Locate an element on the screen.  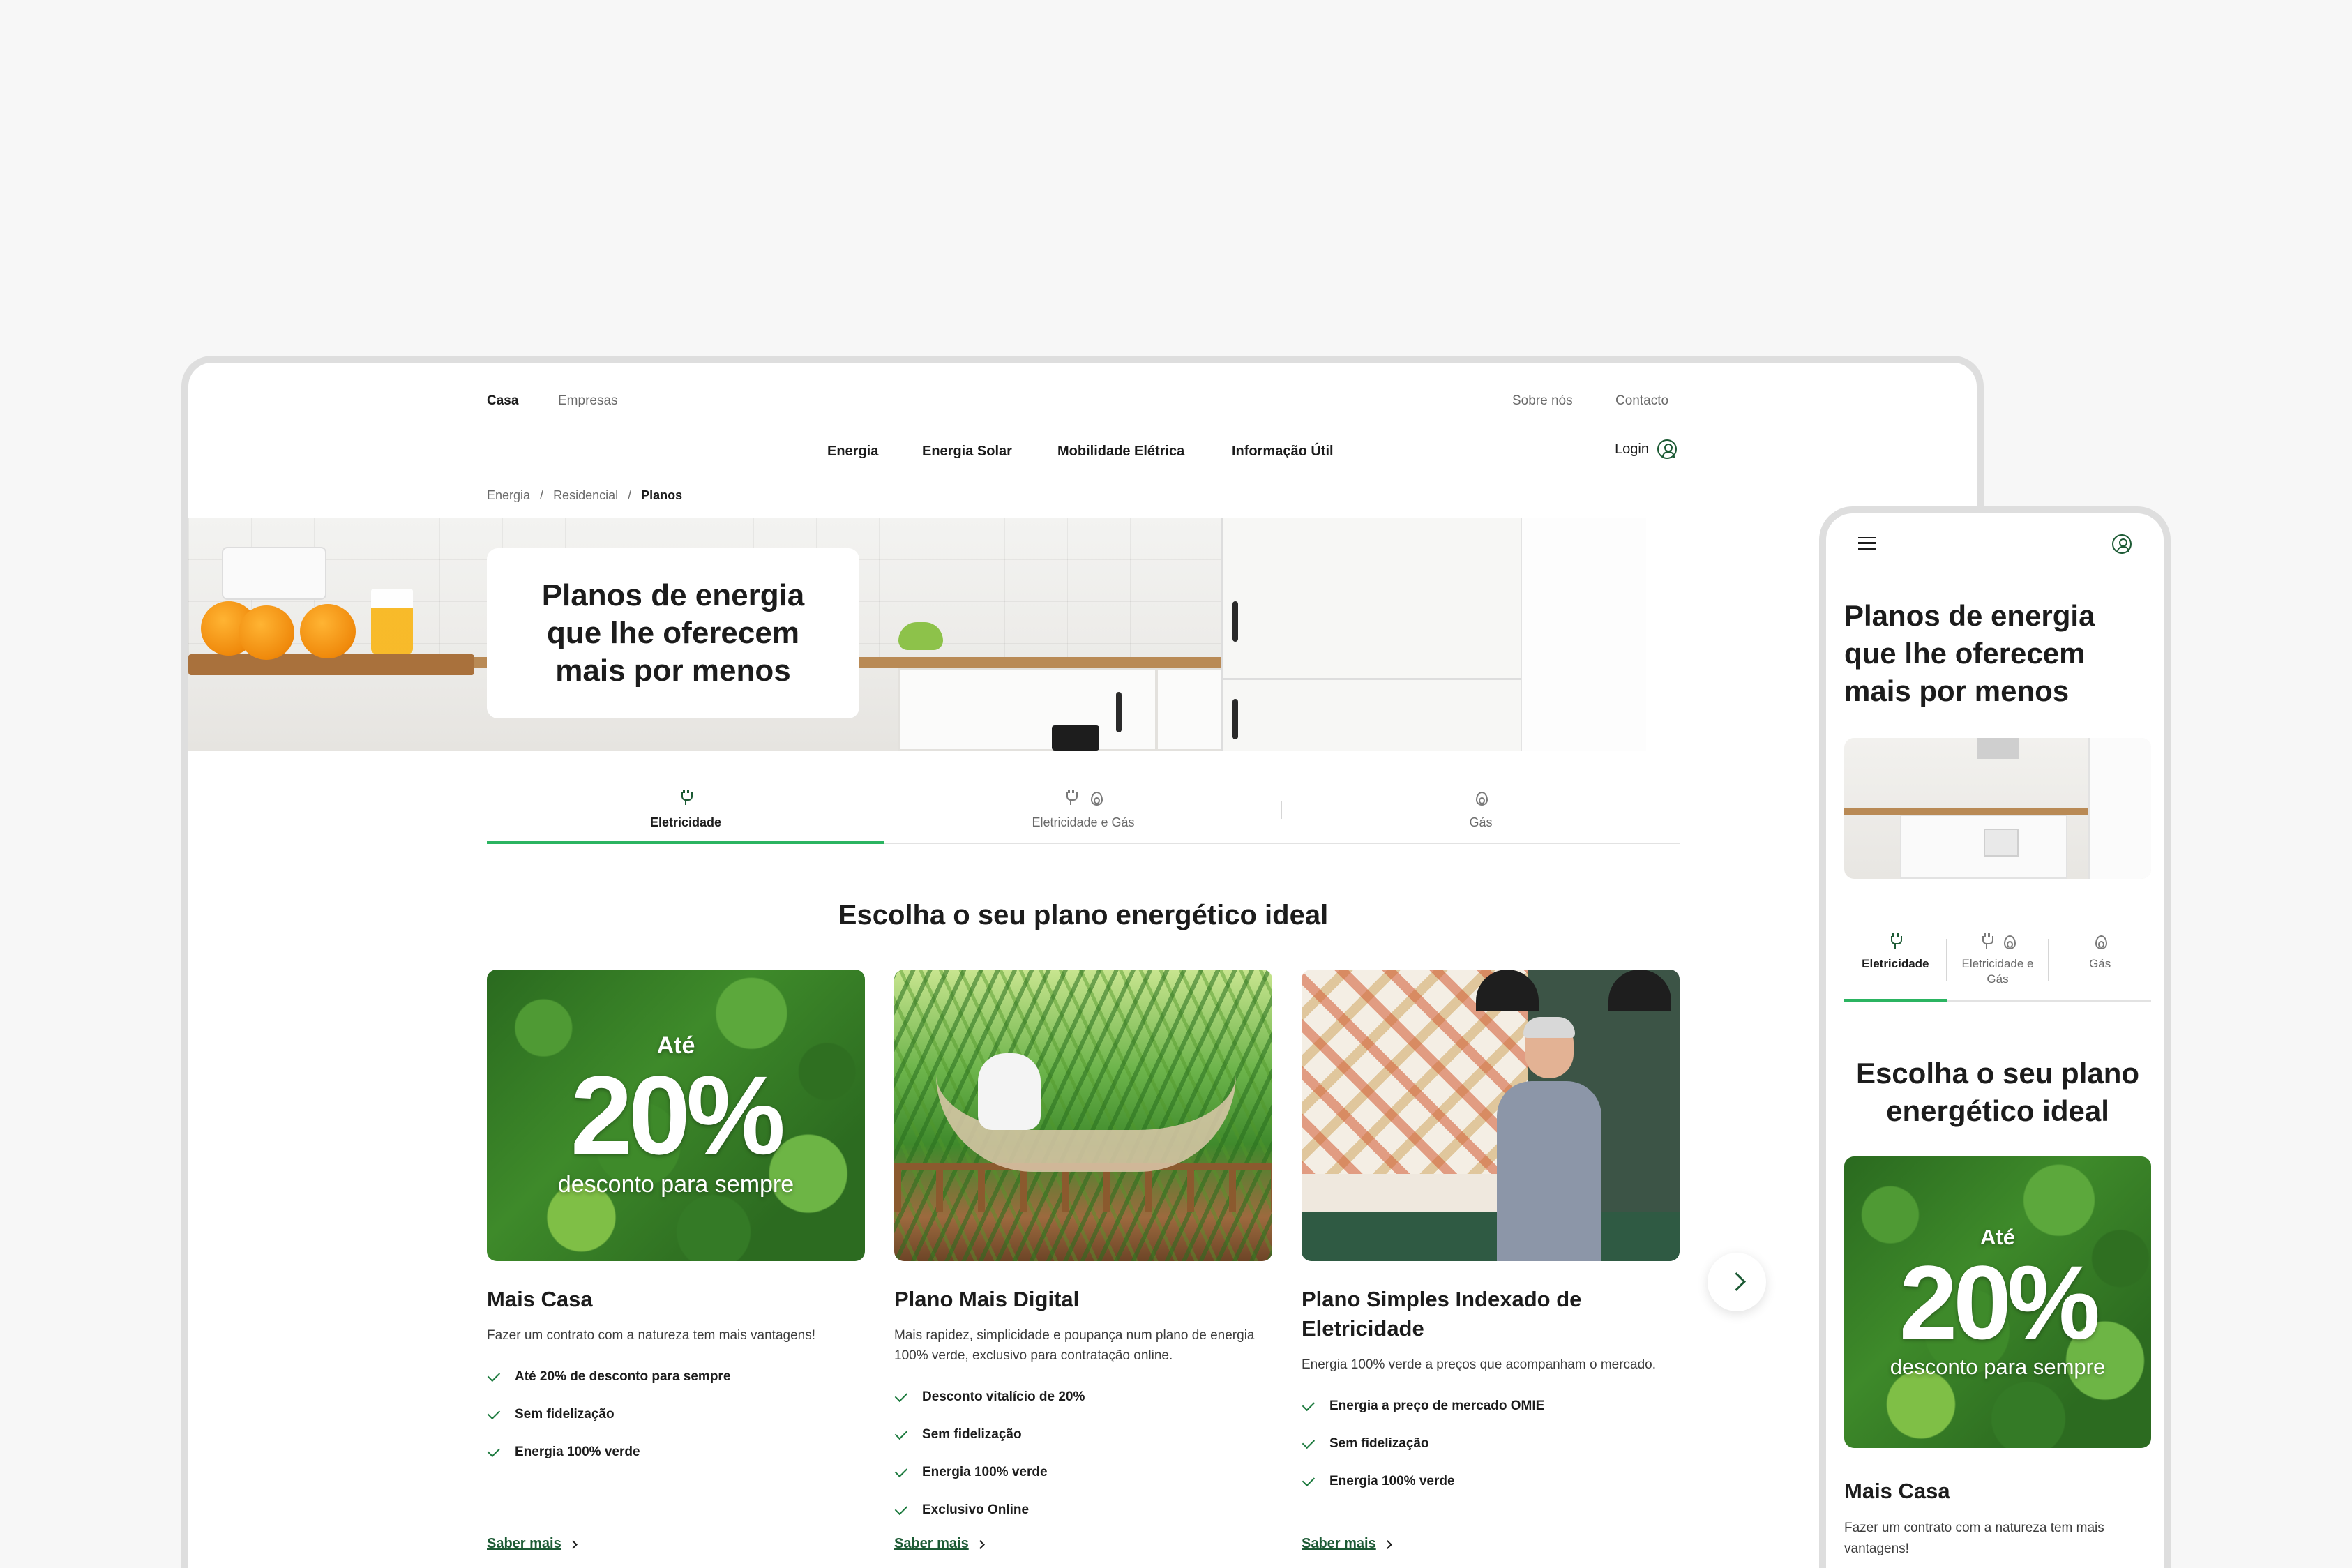
nav-mobilidade-eletrica: Mobilidade Elétrica is located at coordinates (1120, 452).